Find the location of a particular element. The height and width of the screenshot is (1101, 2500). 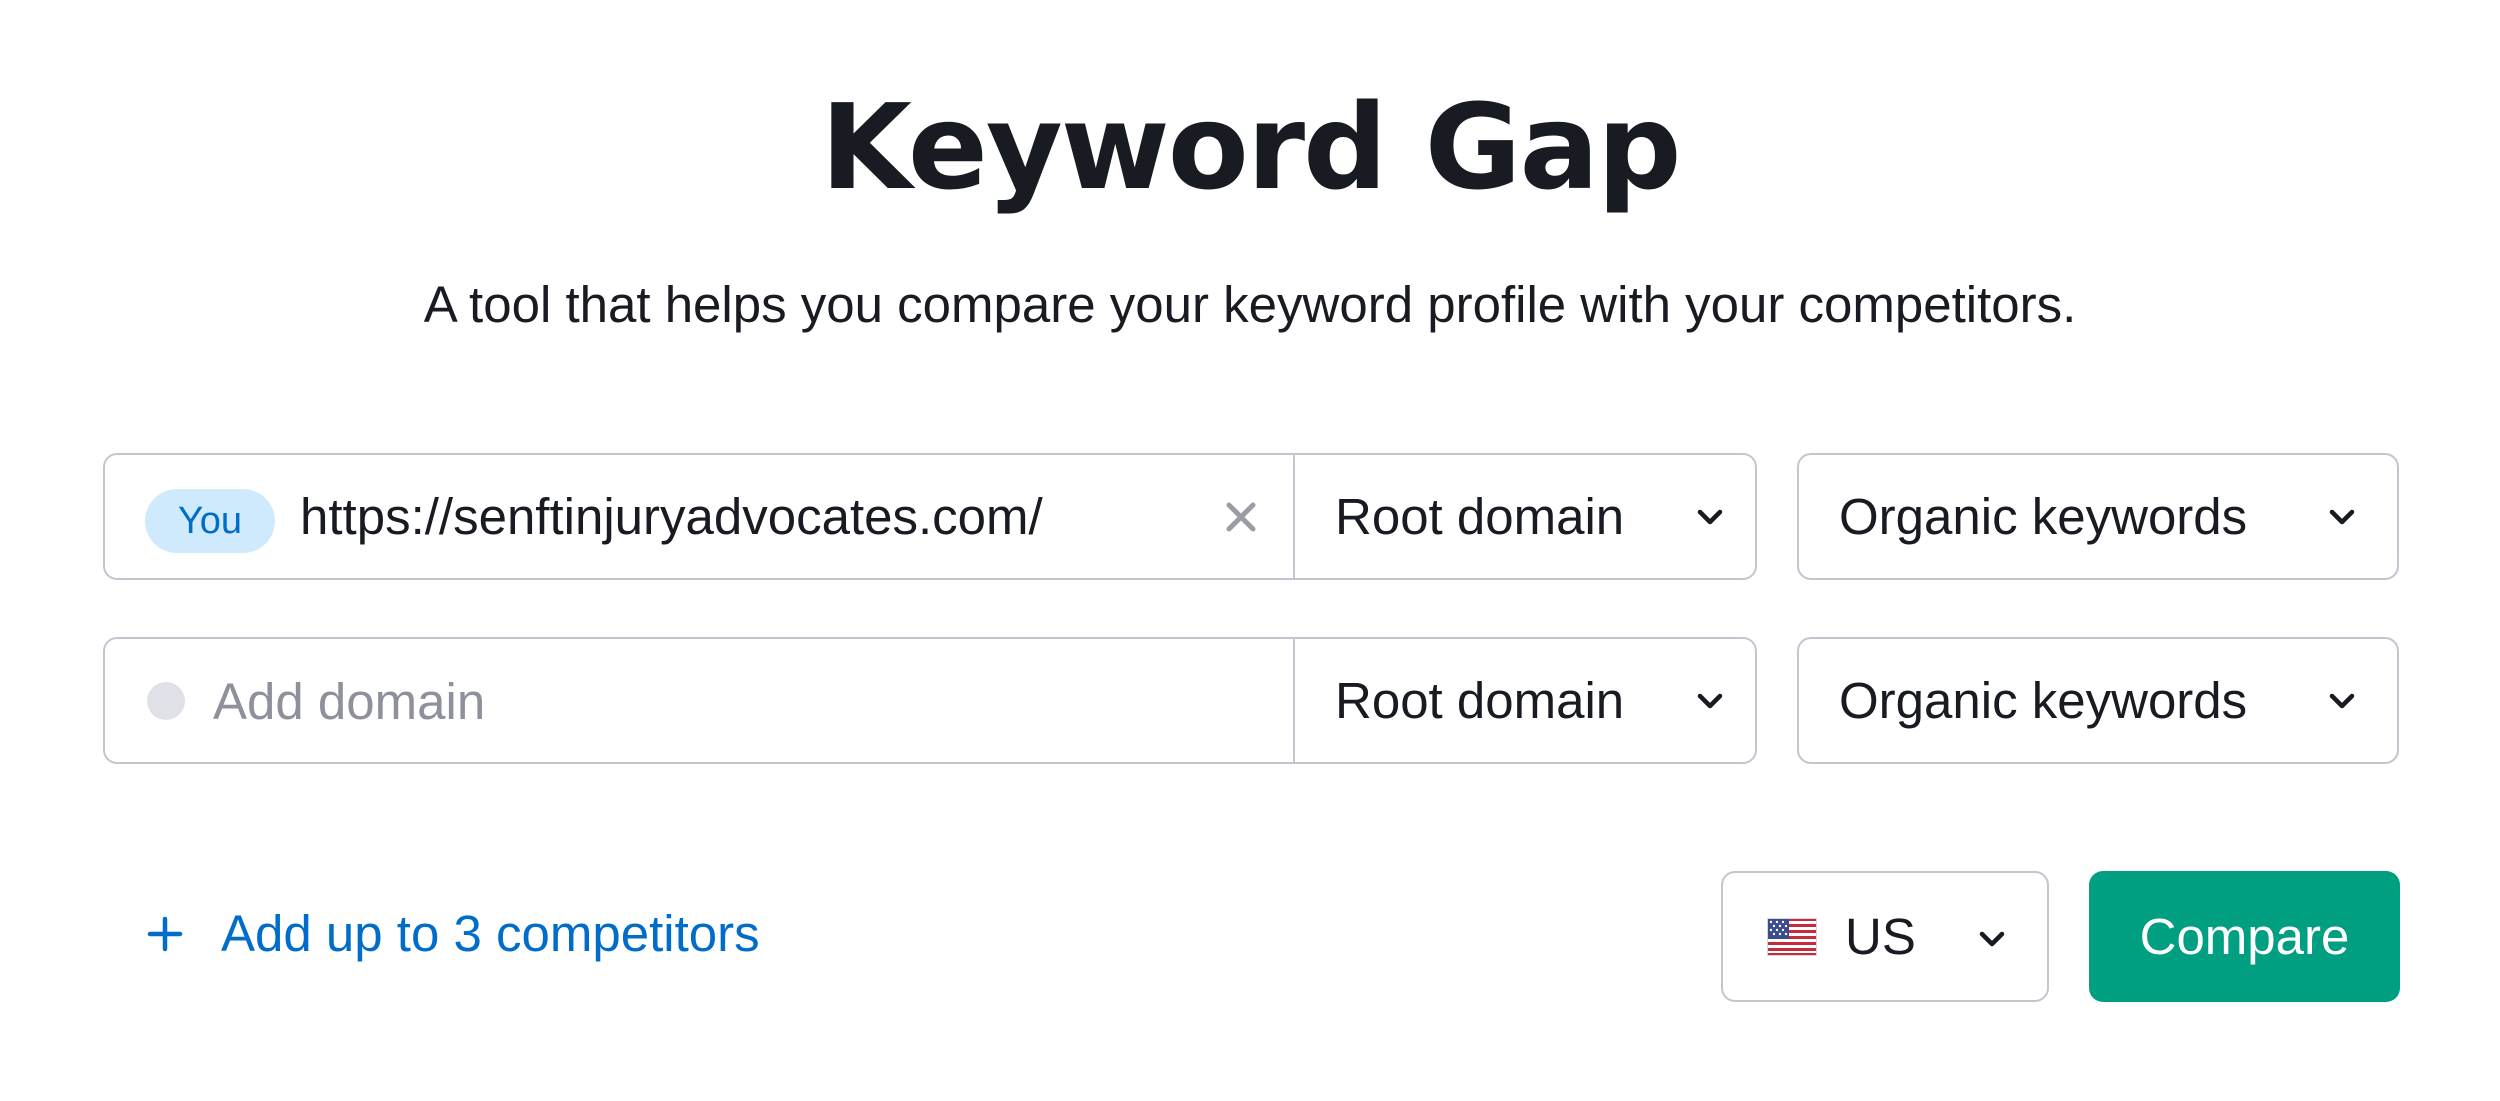

competitor-scope-select: Root domain is located at coordinates (1525, 700).